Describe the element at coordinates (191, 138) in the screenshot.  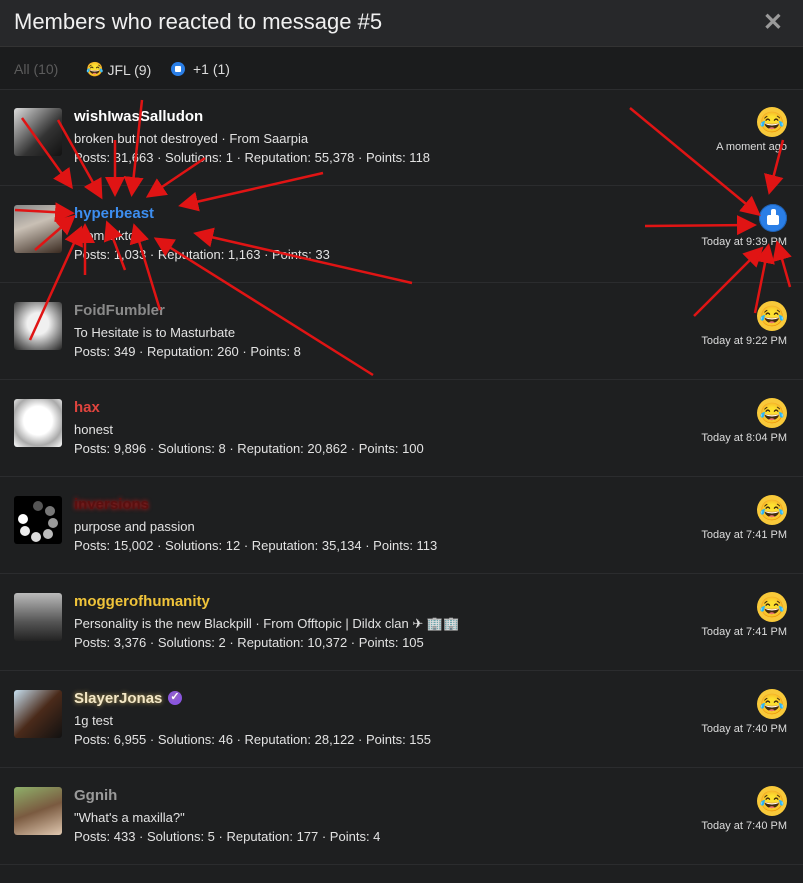
I see `user-tagline: broken but not destroyed · From Saarpia` at that location.